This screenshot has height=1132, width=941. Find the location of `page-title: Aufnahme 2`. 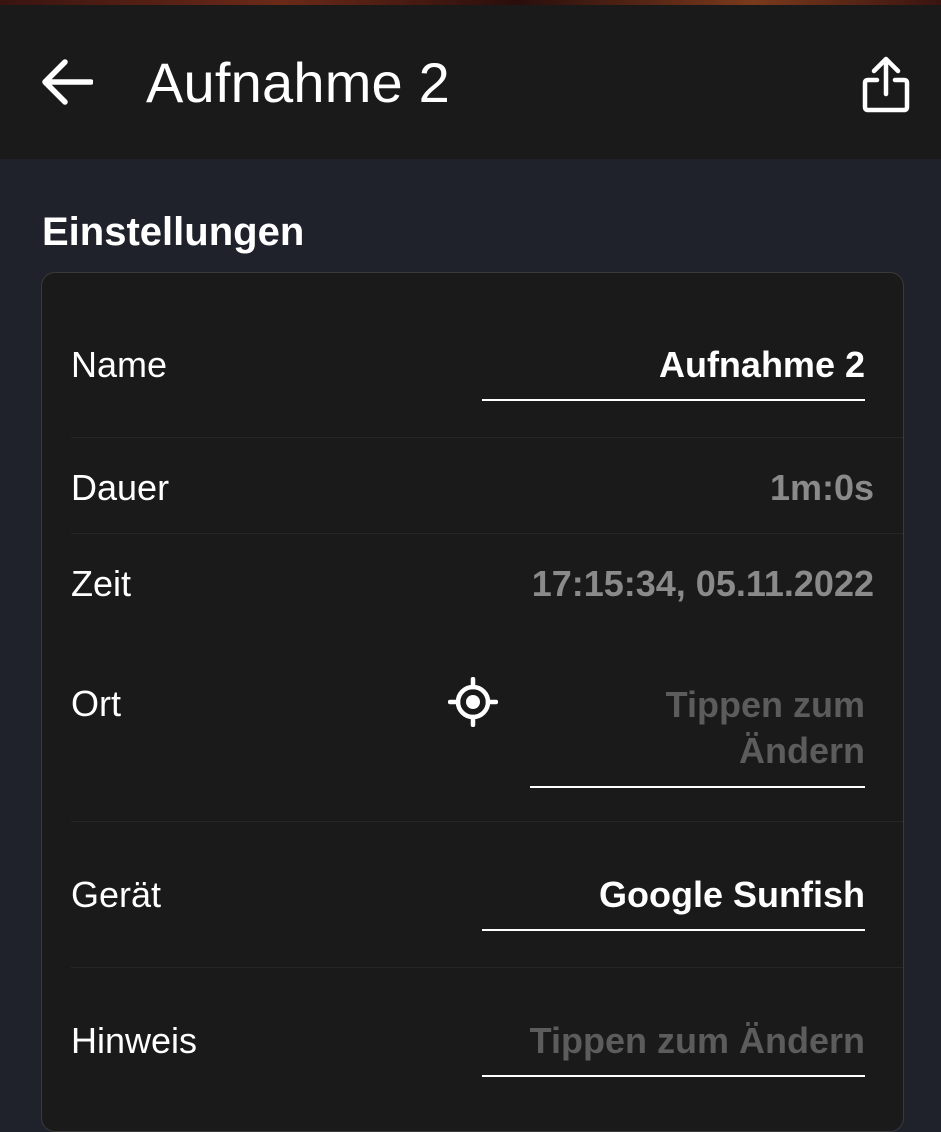

page-title: Aufnahme 2 is located at coordinates (298, 82).